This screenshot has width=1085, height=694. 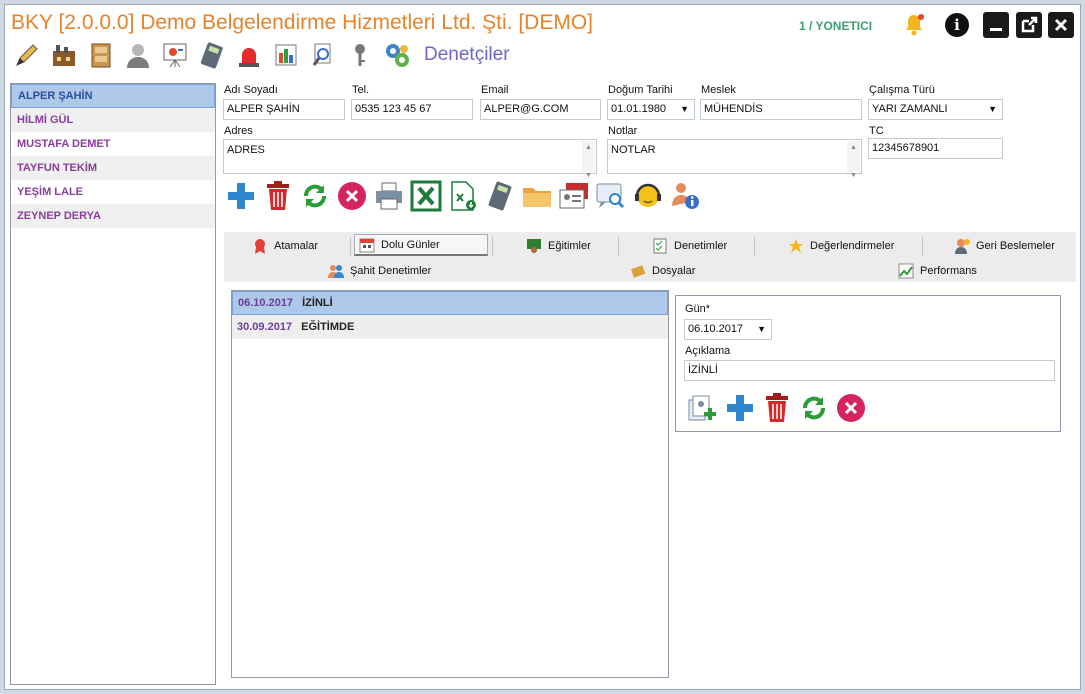 What do you see at coordinates (996, 25) in the screenshot?
I see `minimize-button` at bounding box center [996, 25].